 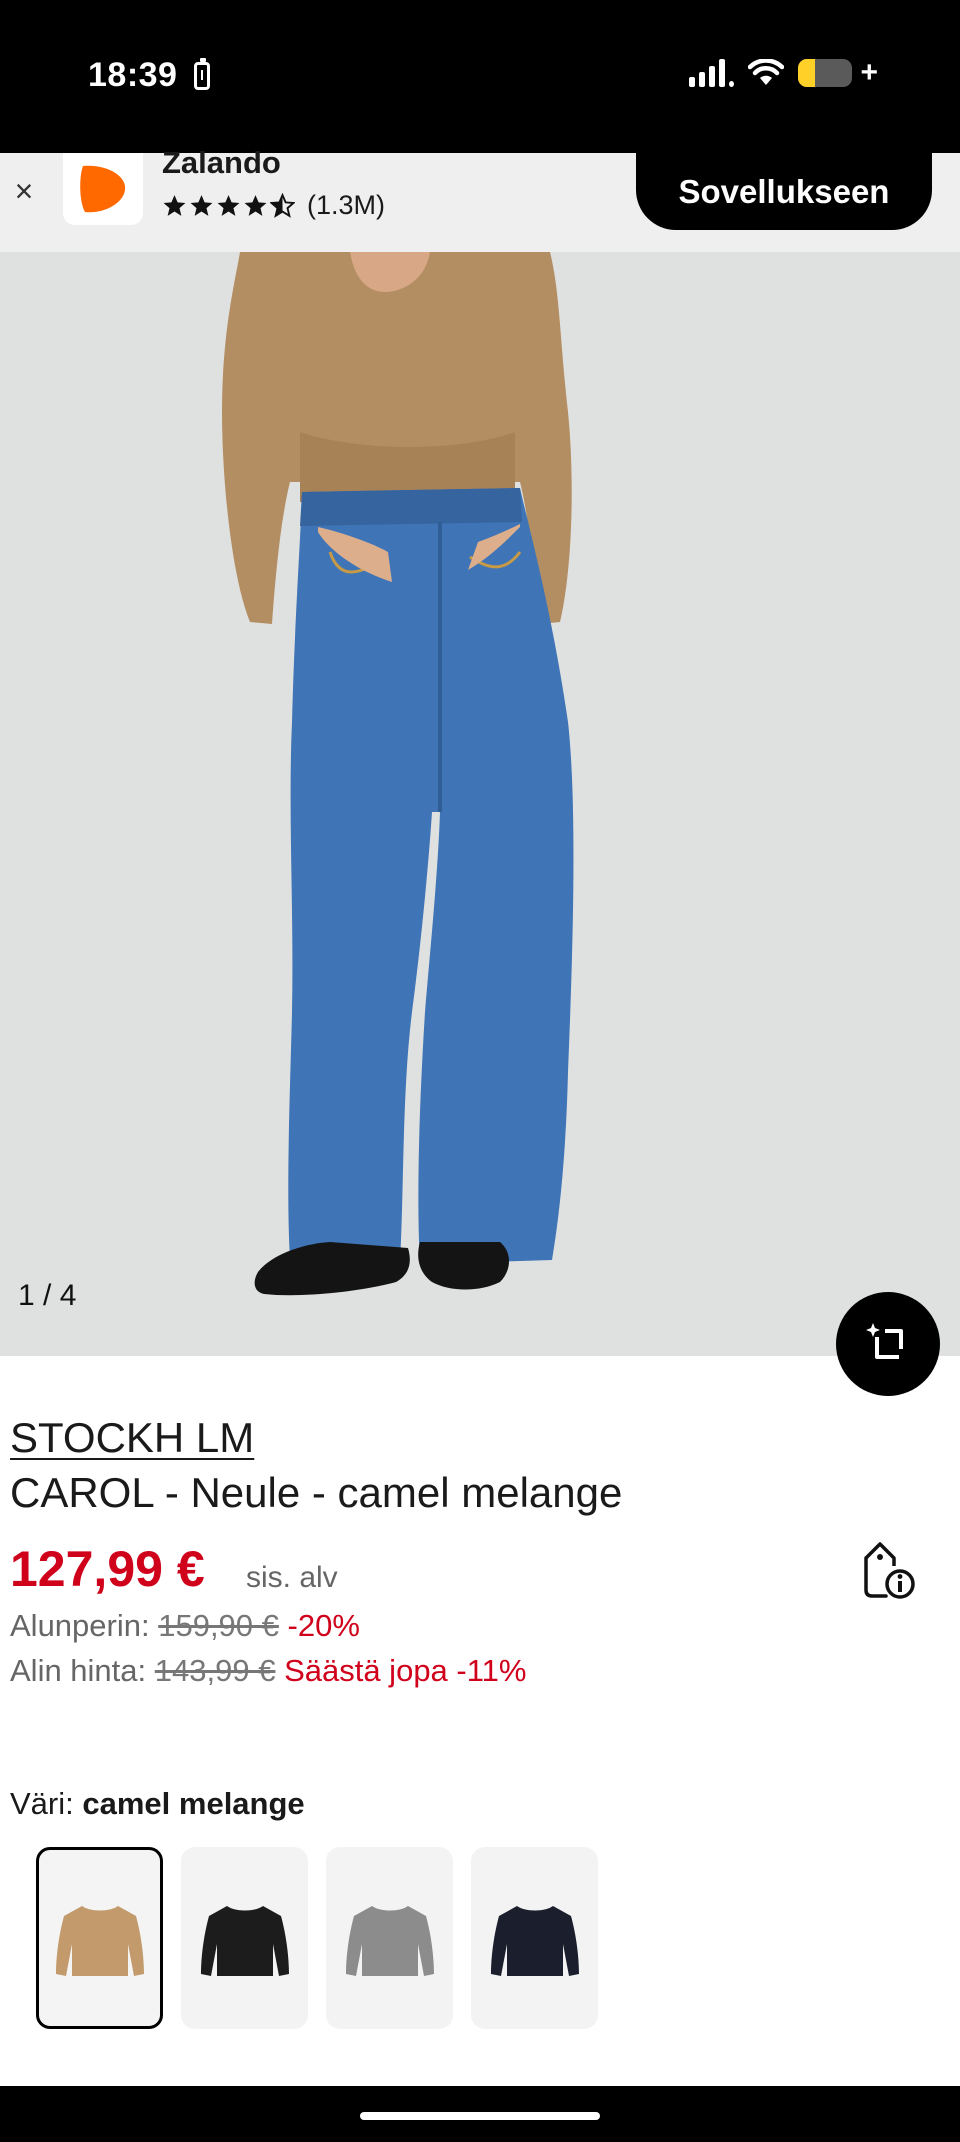 What do you see at coordinates (202, 74) in the screenshot?
I see `battery-saver-icon` at bounding box center [202, 74].